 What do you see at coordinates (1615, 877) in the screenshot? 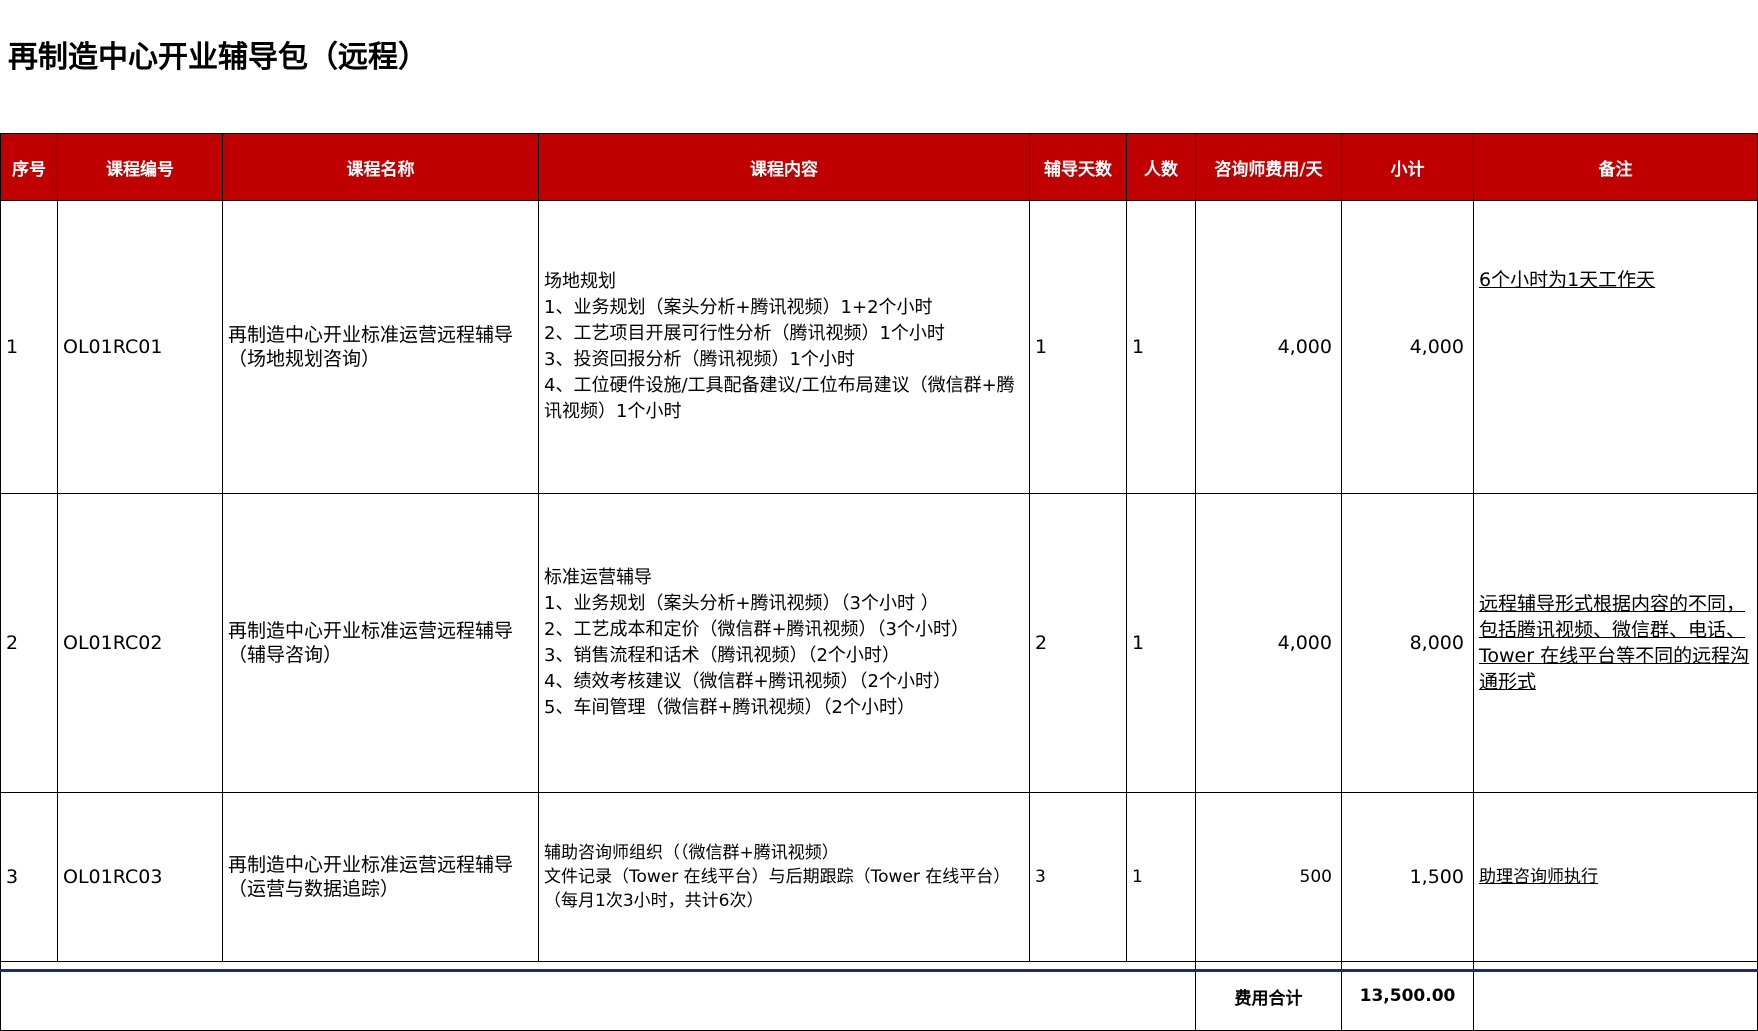
I see `cell-note: 助理咨询师执行` at bounding box center [1615, 877].